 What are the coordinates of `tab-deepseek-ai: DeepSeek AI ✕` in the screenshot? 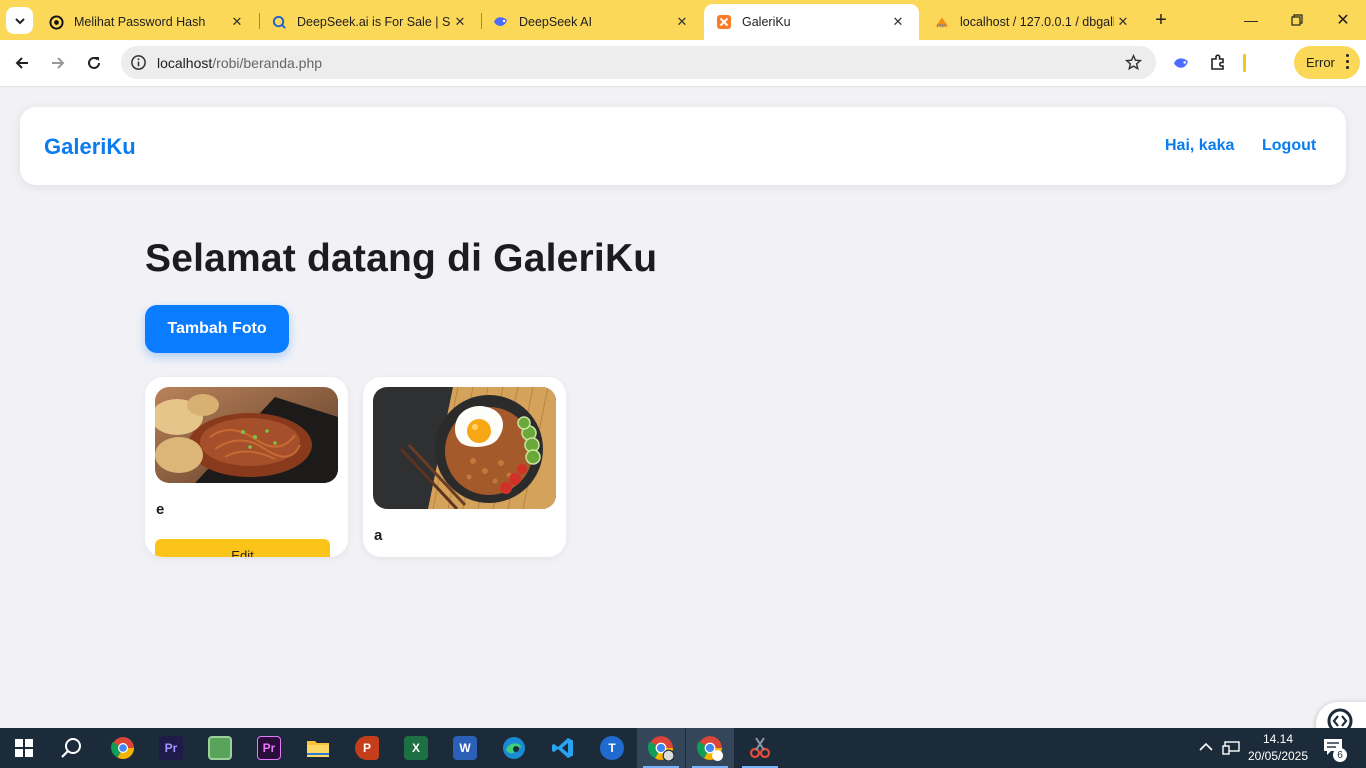 It's located at (592, 22).